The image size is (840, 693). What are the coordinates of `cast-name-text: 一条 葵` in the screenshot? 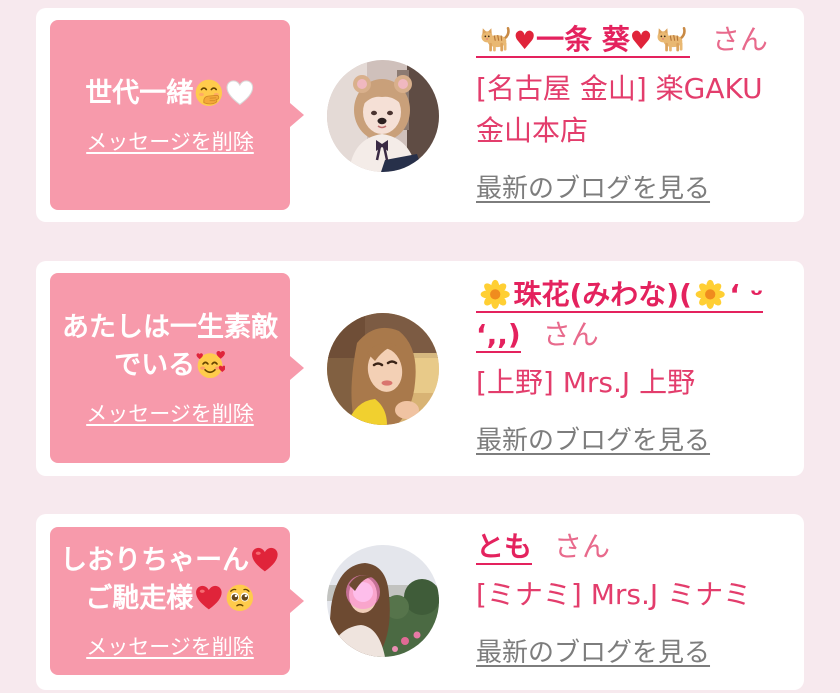 It's located at (583, 39).